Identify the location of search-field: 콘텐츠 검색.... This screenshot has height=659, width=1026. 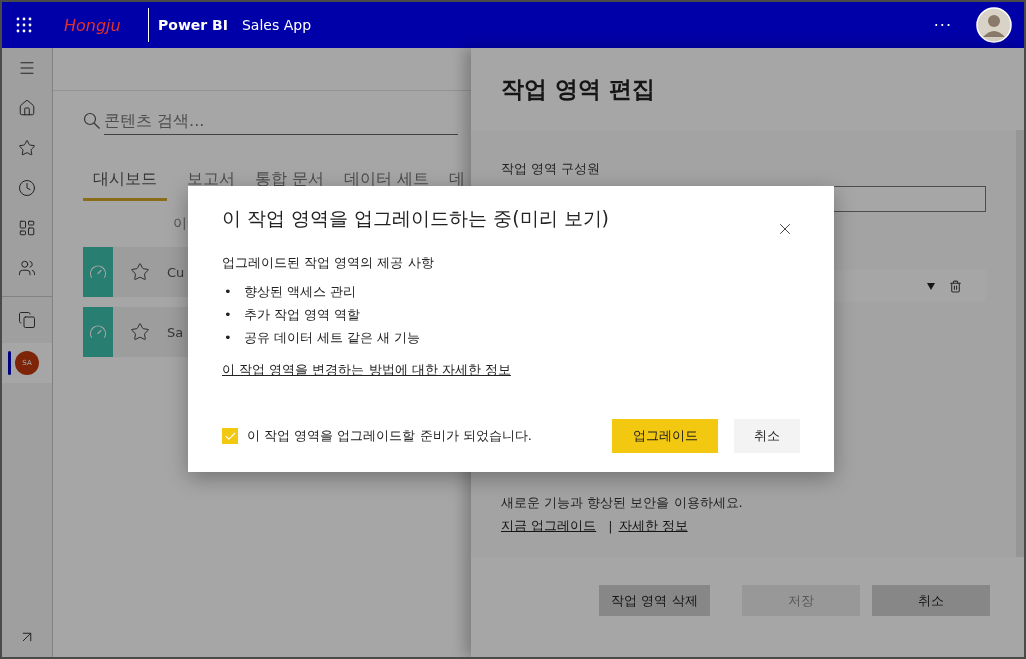
(281, 121).